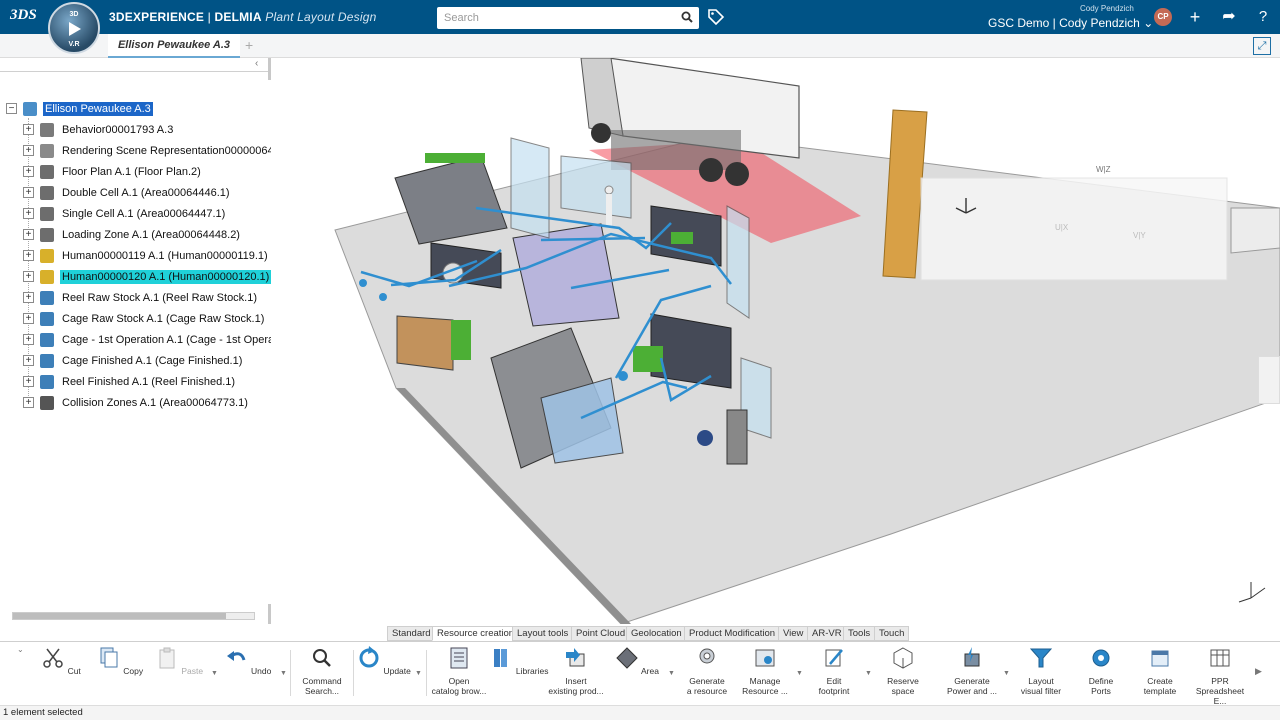 This screenshot has height=720, width=1280. What do you see at coordinates (1258, 671) in the screenshot?
I see `scroll-right-icon: ▶` at bounding box center [1258, 671].